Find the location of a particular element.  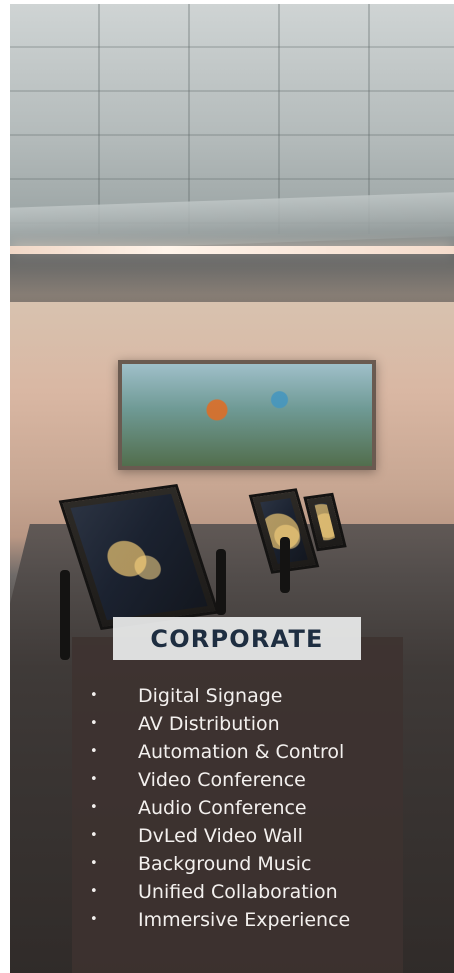

list-item: • Background Music is located at coordinates (220, 864).